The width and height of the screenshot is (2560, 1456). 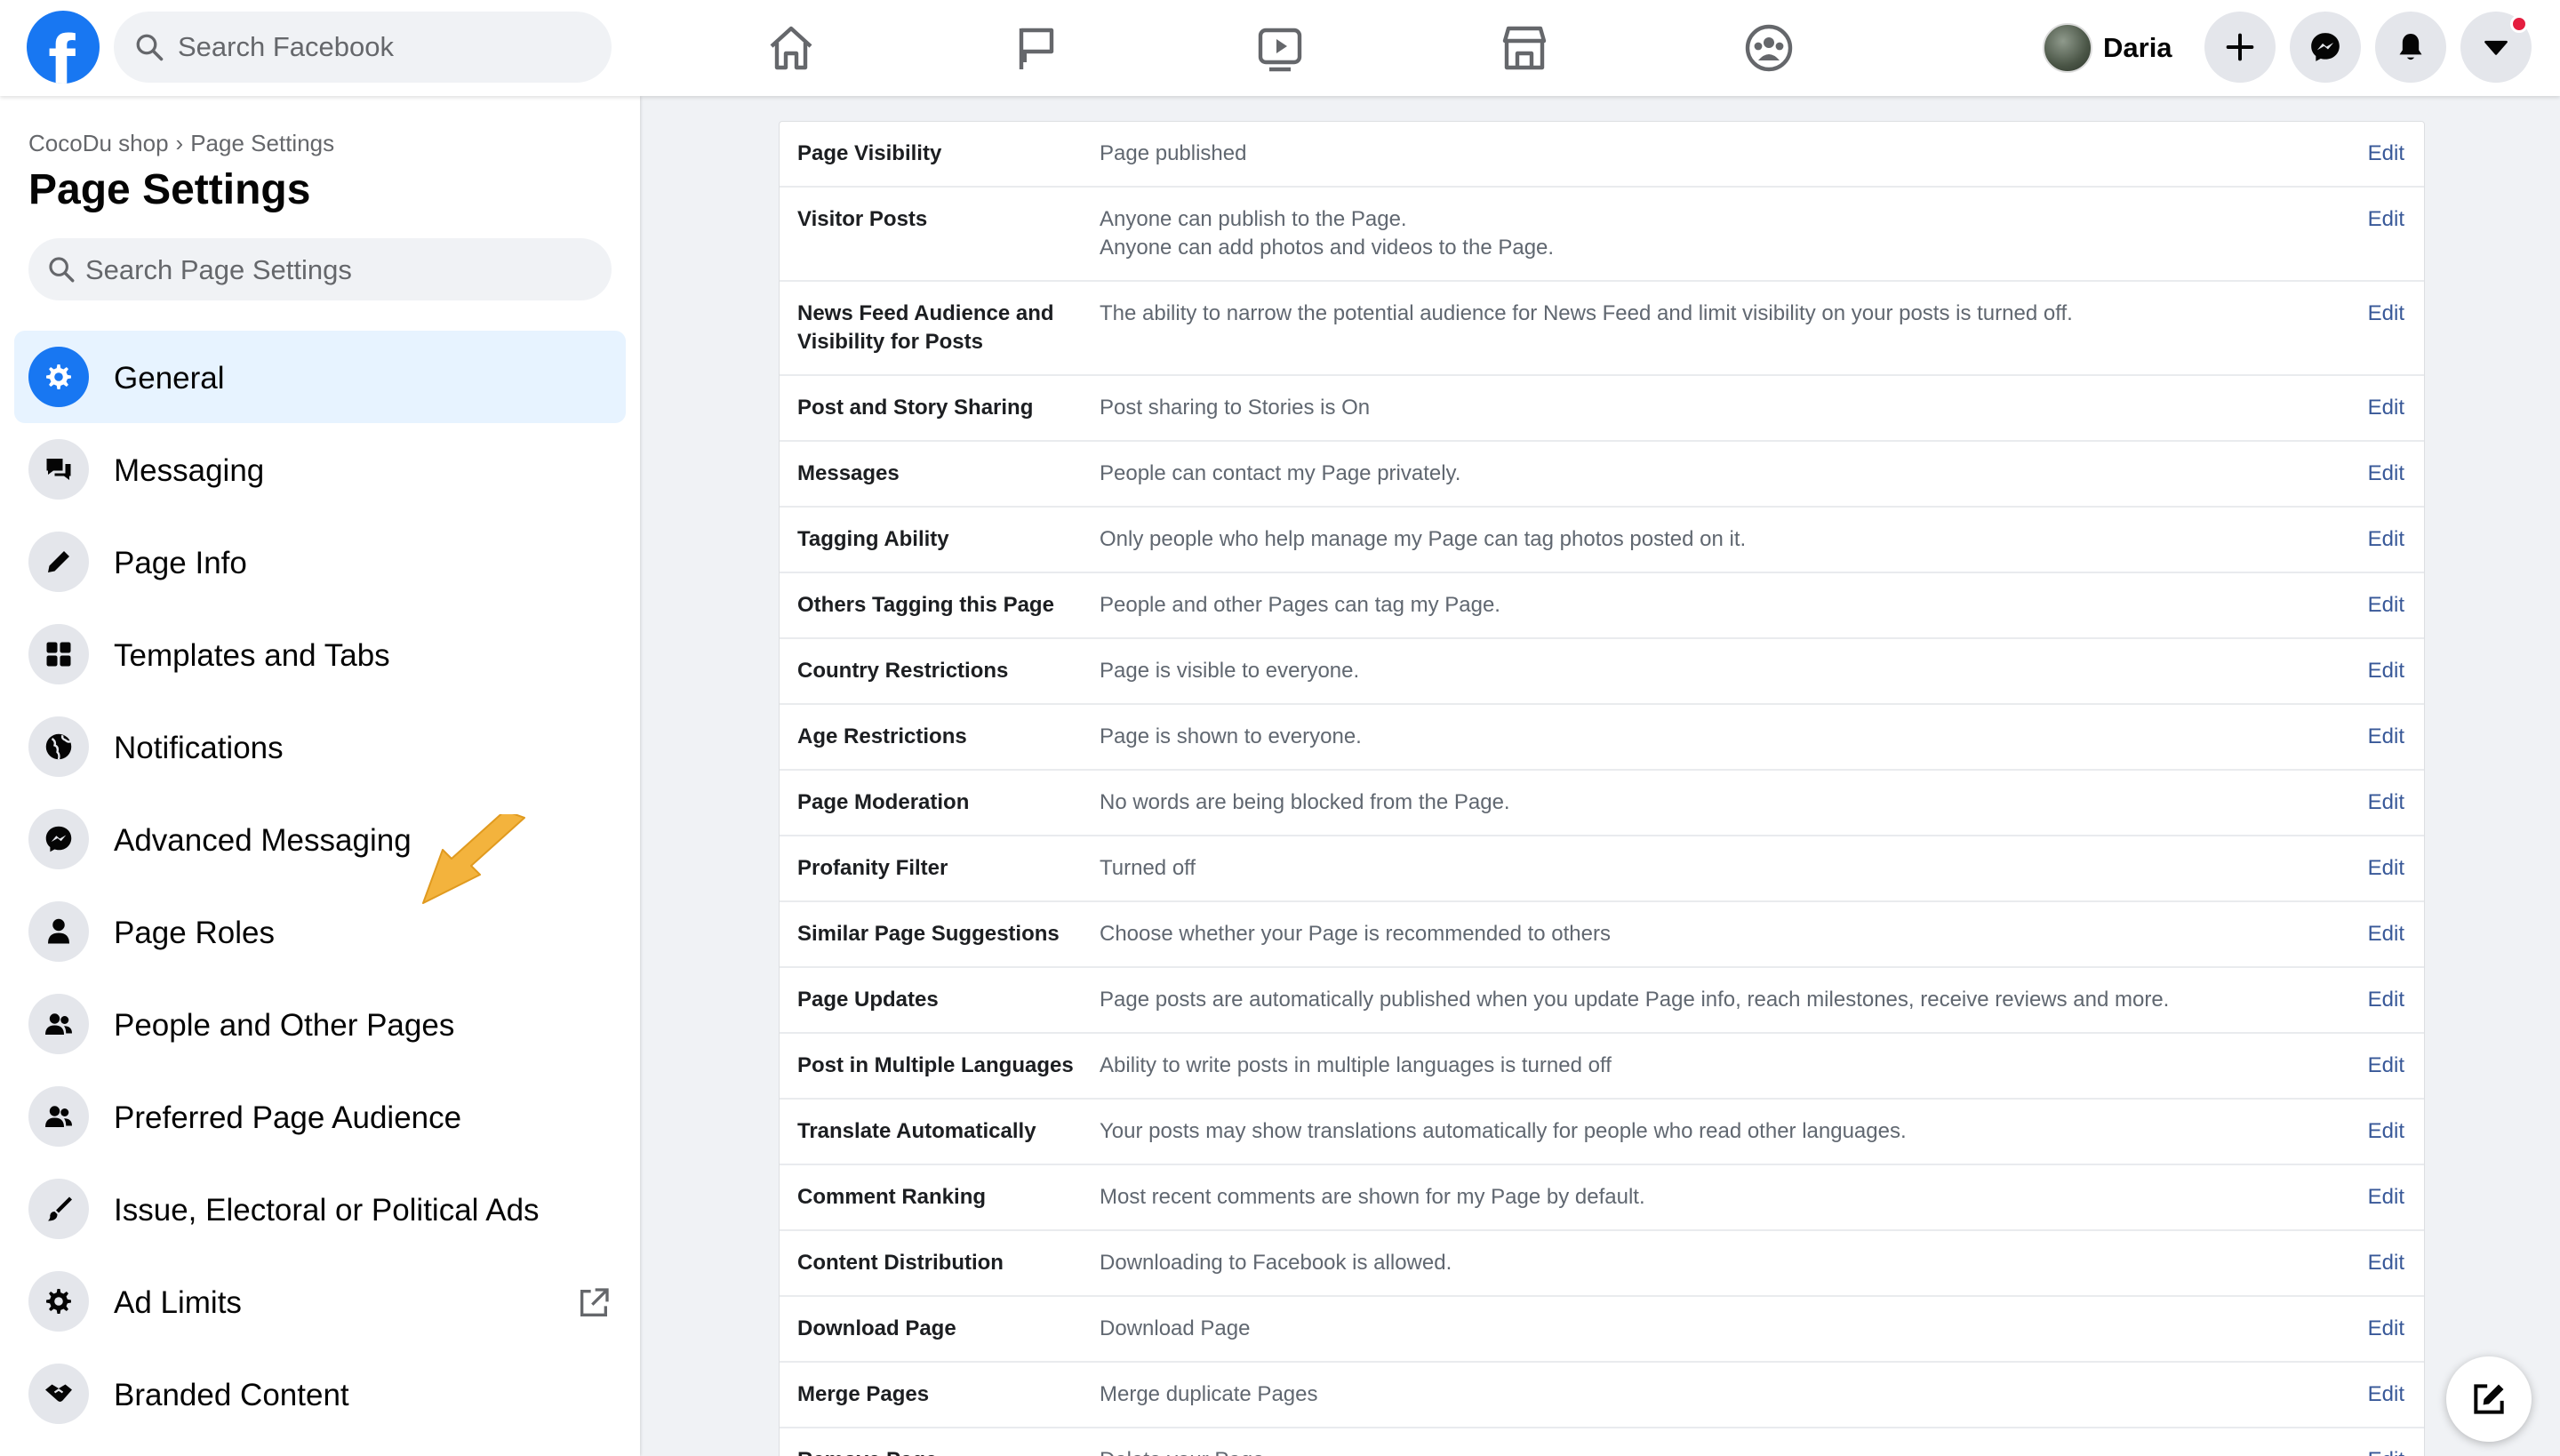 I want to click on sidebar-item-branded-content: Branded Content, so click(x=320, y=1394).